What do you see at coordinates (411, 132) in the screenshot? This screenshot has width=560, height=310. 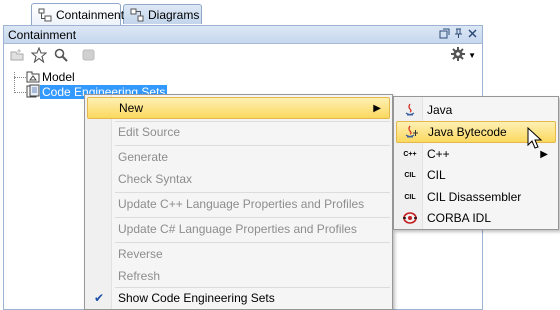 I see `java-bytecode-icon` at bounding box center [411, 132].